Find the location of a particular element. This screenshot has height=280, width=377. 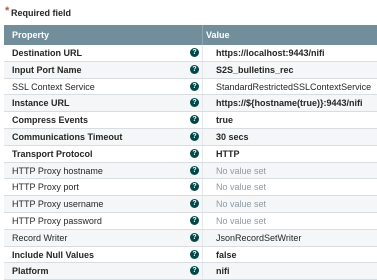

table-row: HTTP Proxy password? No value set is located at coordinates (190, 221).